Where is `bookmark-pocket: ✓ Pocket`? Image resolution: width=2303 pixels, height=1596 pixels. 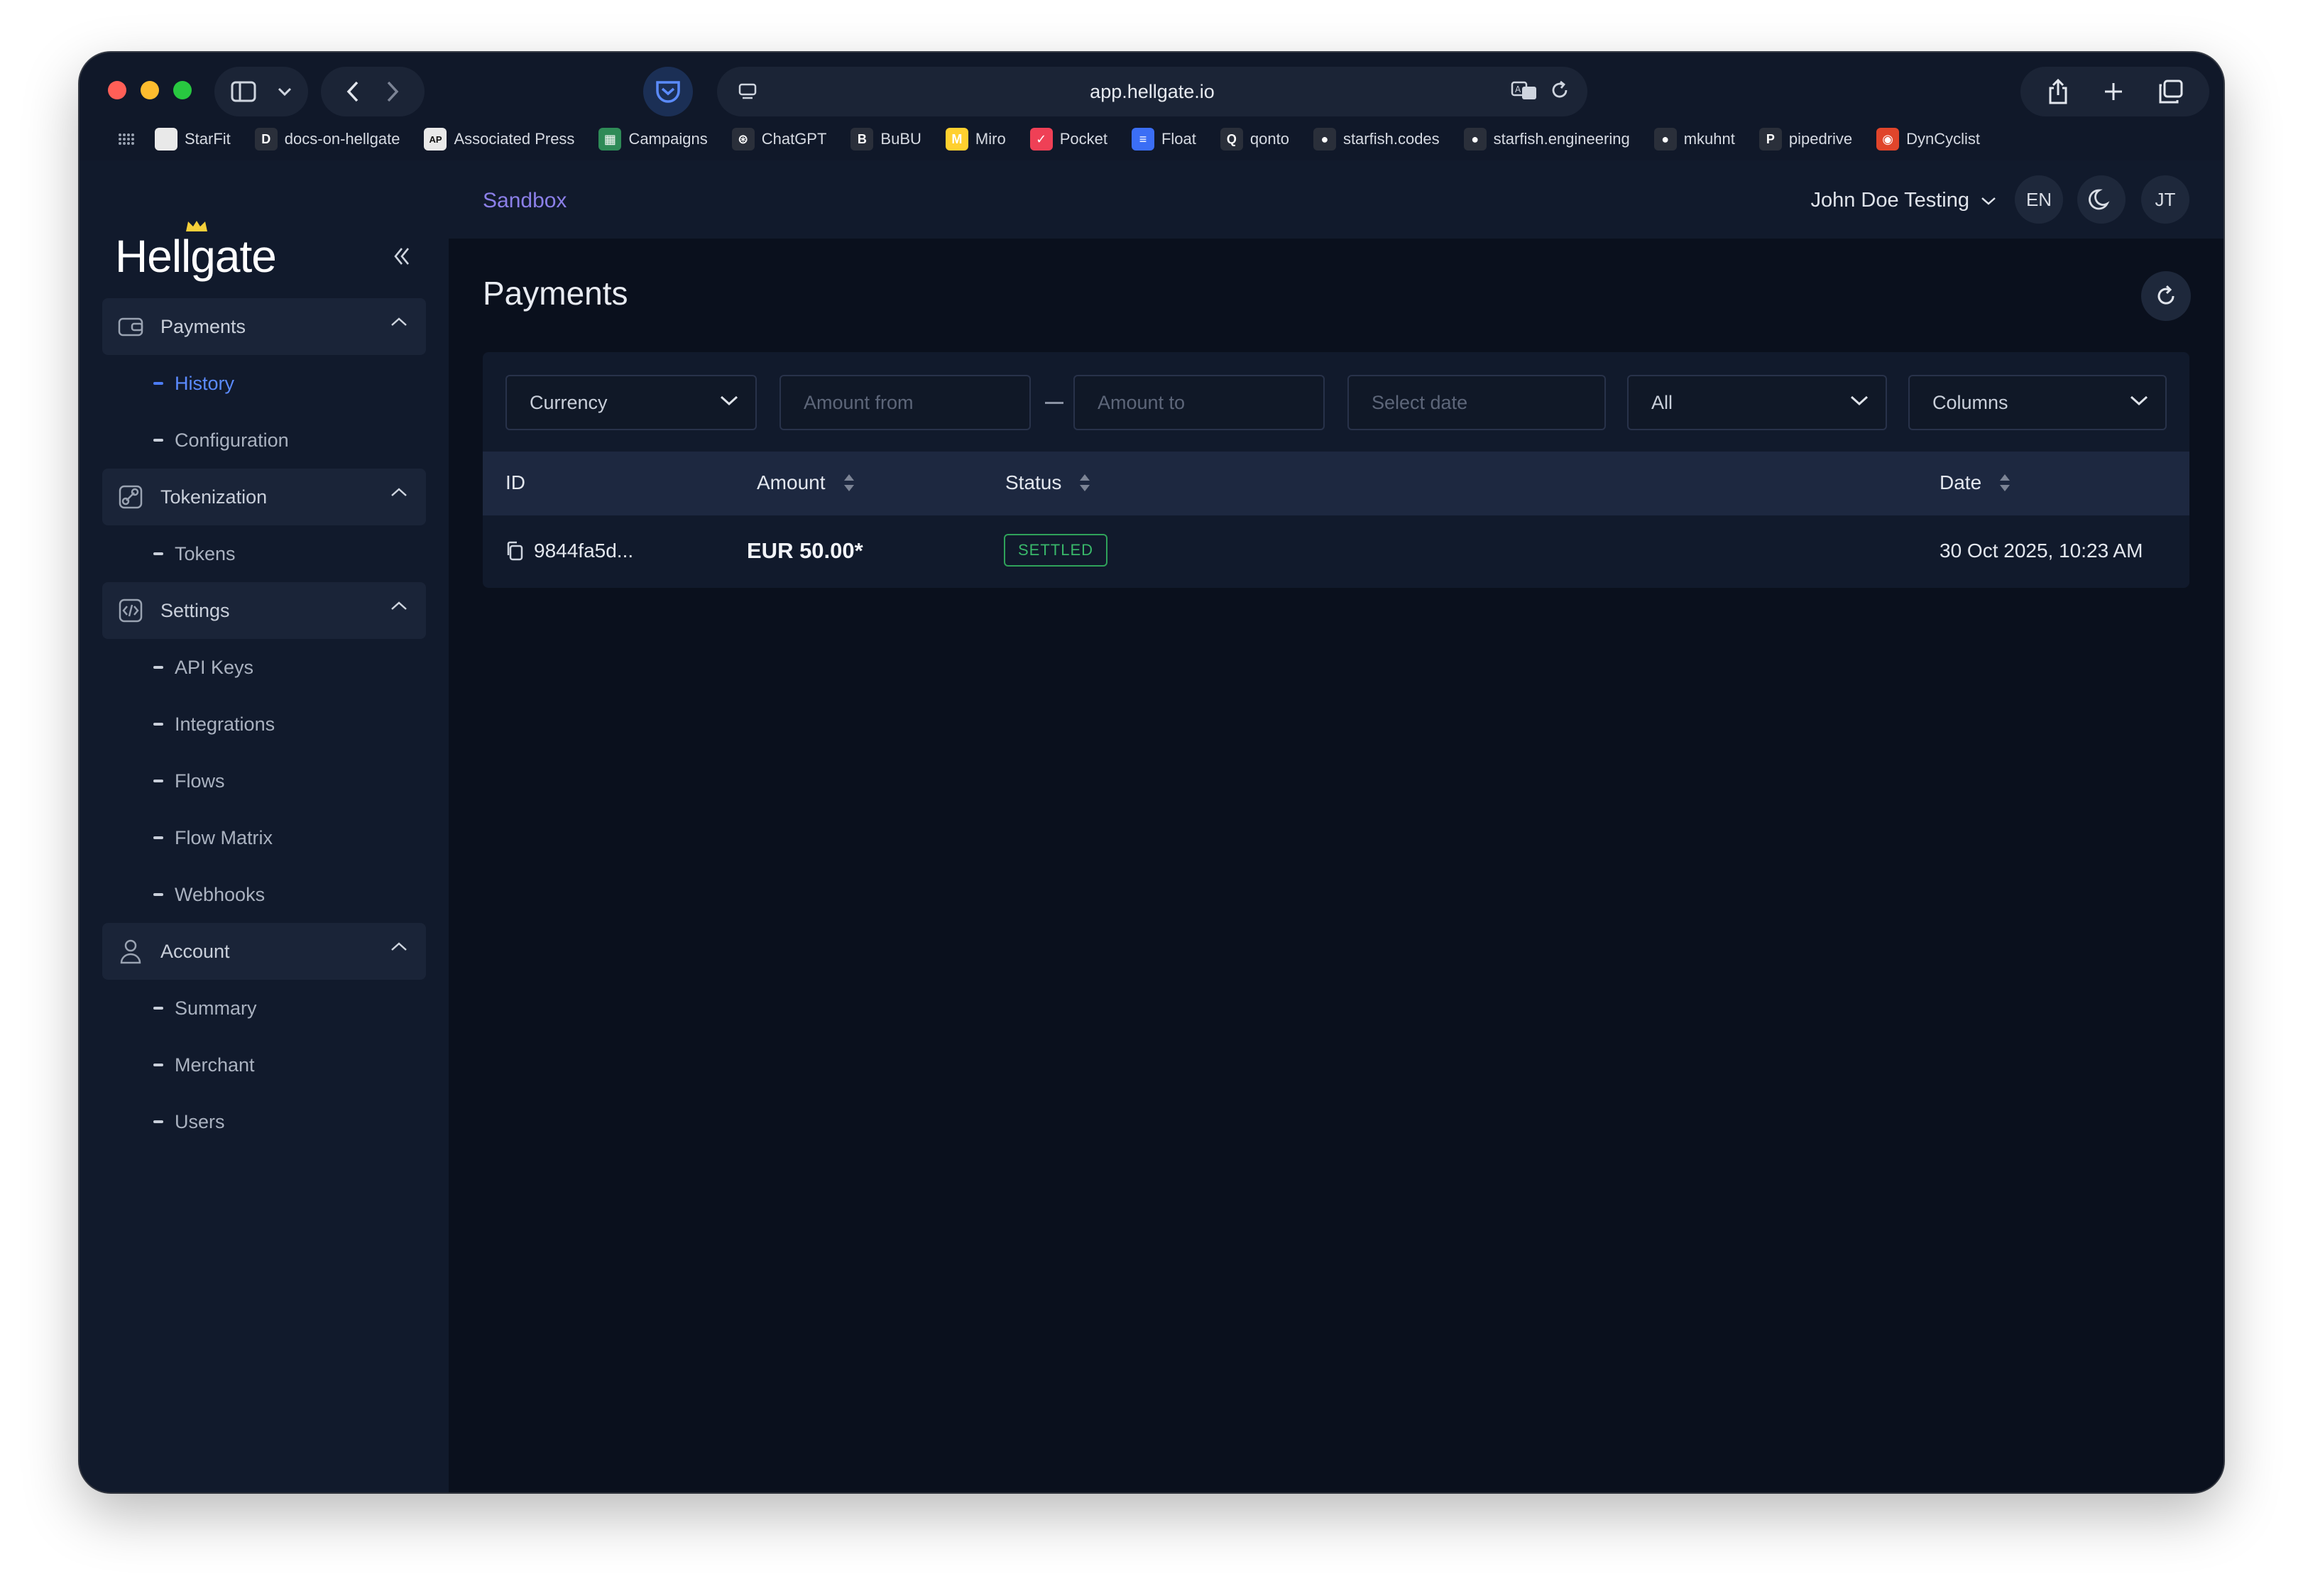
bookmark-pocket: ✓ Pocket is located at coordinates (1068, 139).